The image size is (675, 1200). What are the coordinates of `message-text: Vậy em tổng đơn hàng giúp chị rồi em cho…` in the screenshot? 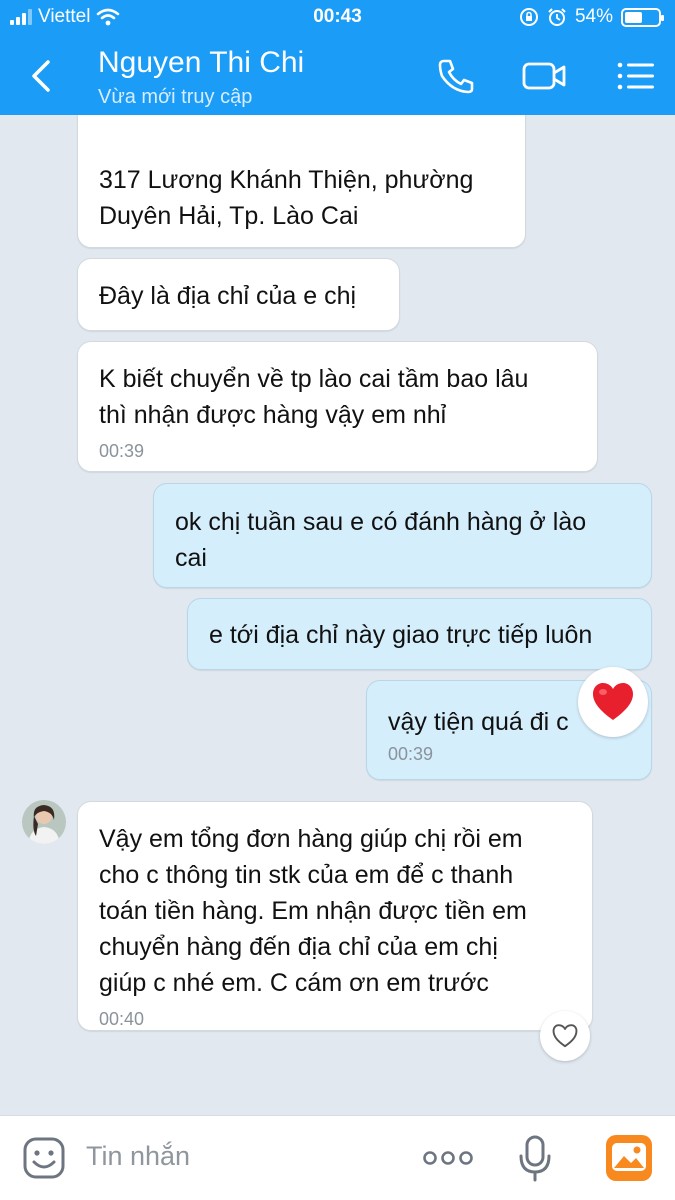 It's located at (313, 911).